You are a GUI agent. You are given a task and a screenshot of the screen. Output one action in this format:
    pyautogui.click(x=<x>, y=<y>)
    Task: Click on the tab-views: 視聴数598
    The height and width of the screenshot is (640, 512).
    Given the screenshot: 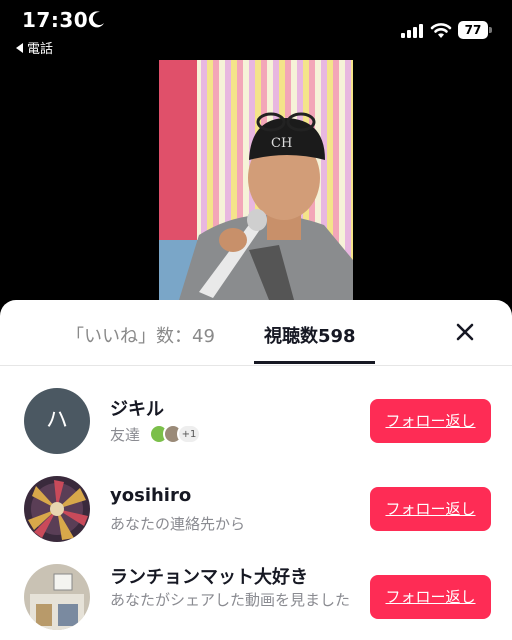 What is the action you would take?
    pyautogui.click(x=310, y=335)
    